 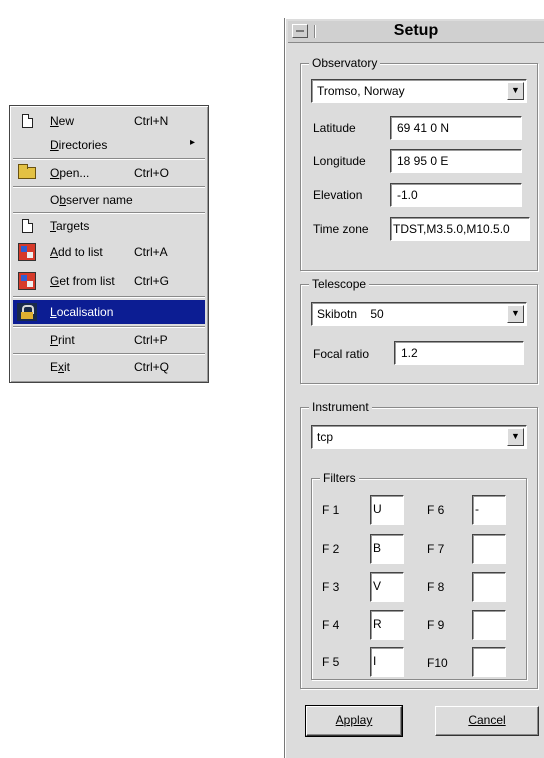 I want to click on telescope-select-value: Skibotn 50, so click(x=350, y=314).